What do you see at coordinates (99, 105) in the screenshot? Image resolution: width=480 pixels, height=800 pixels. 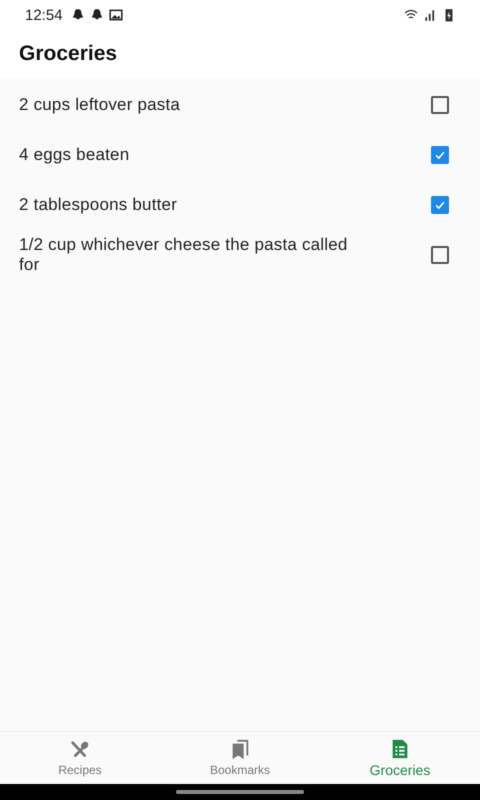 I see `grocery-item: 2 cups leftover pasta` at bounding box center [99, 105].